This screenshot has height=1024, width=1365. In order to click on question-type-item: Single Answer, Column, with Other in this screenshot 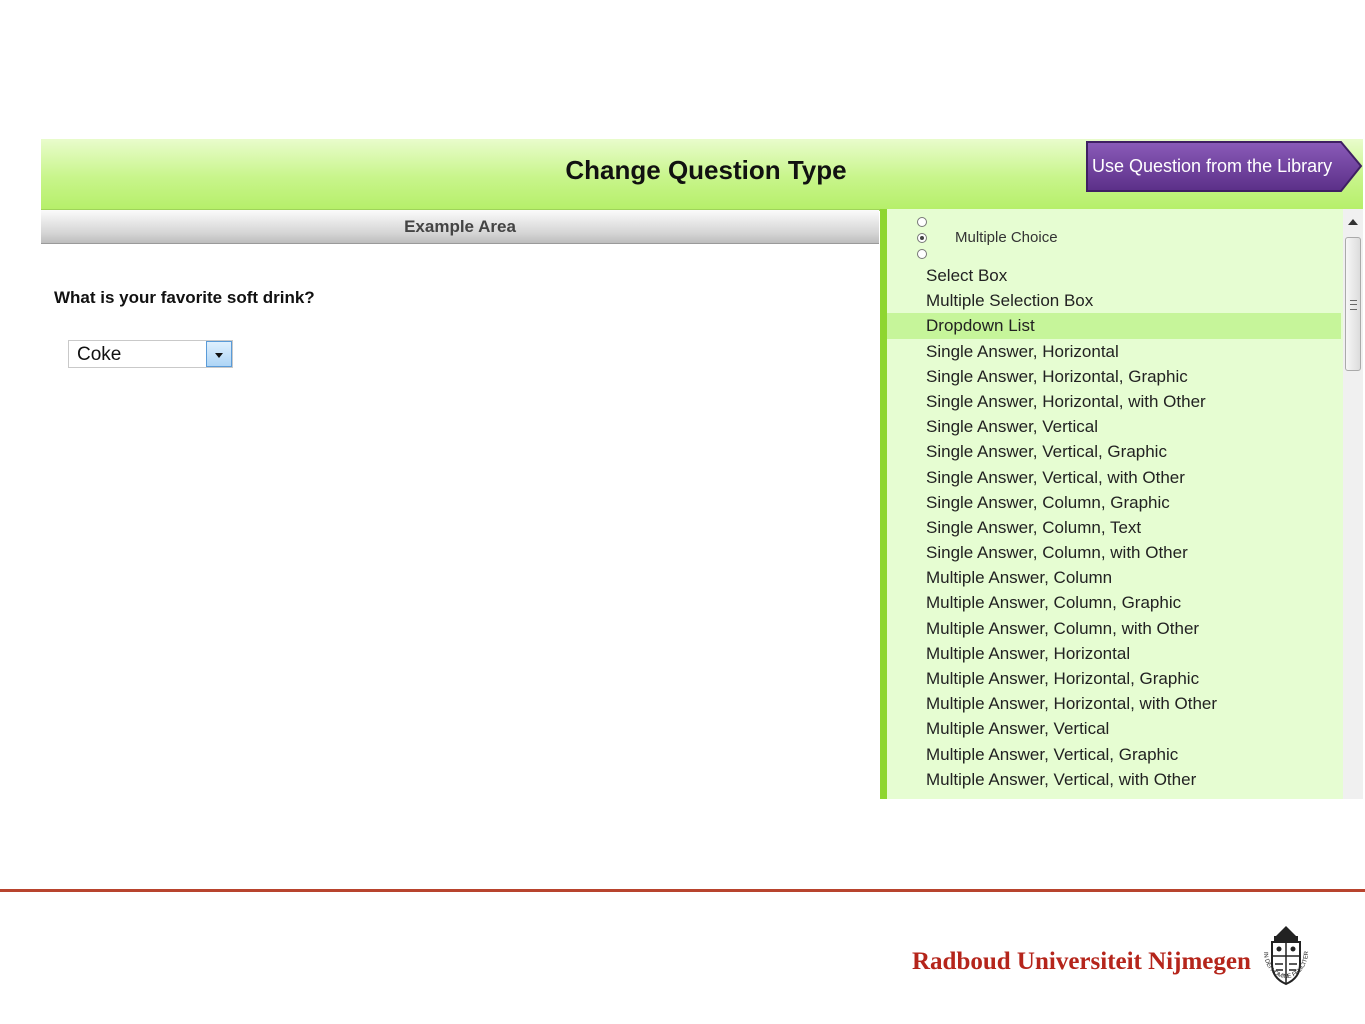, I will do `click(1114, 552)`.